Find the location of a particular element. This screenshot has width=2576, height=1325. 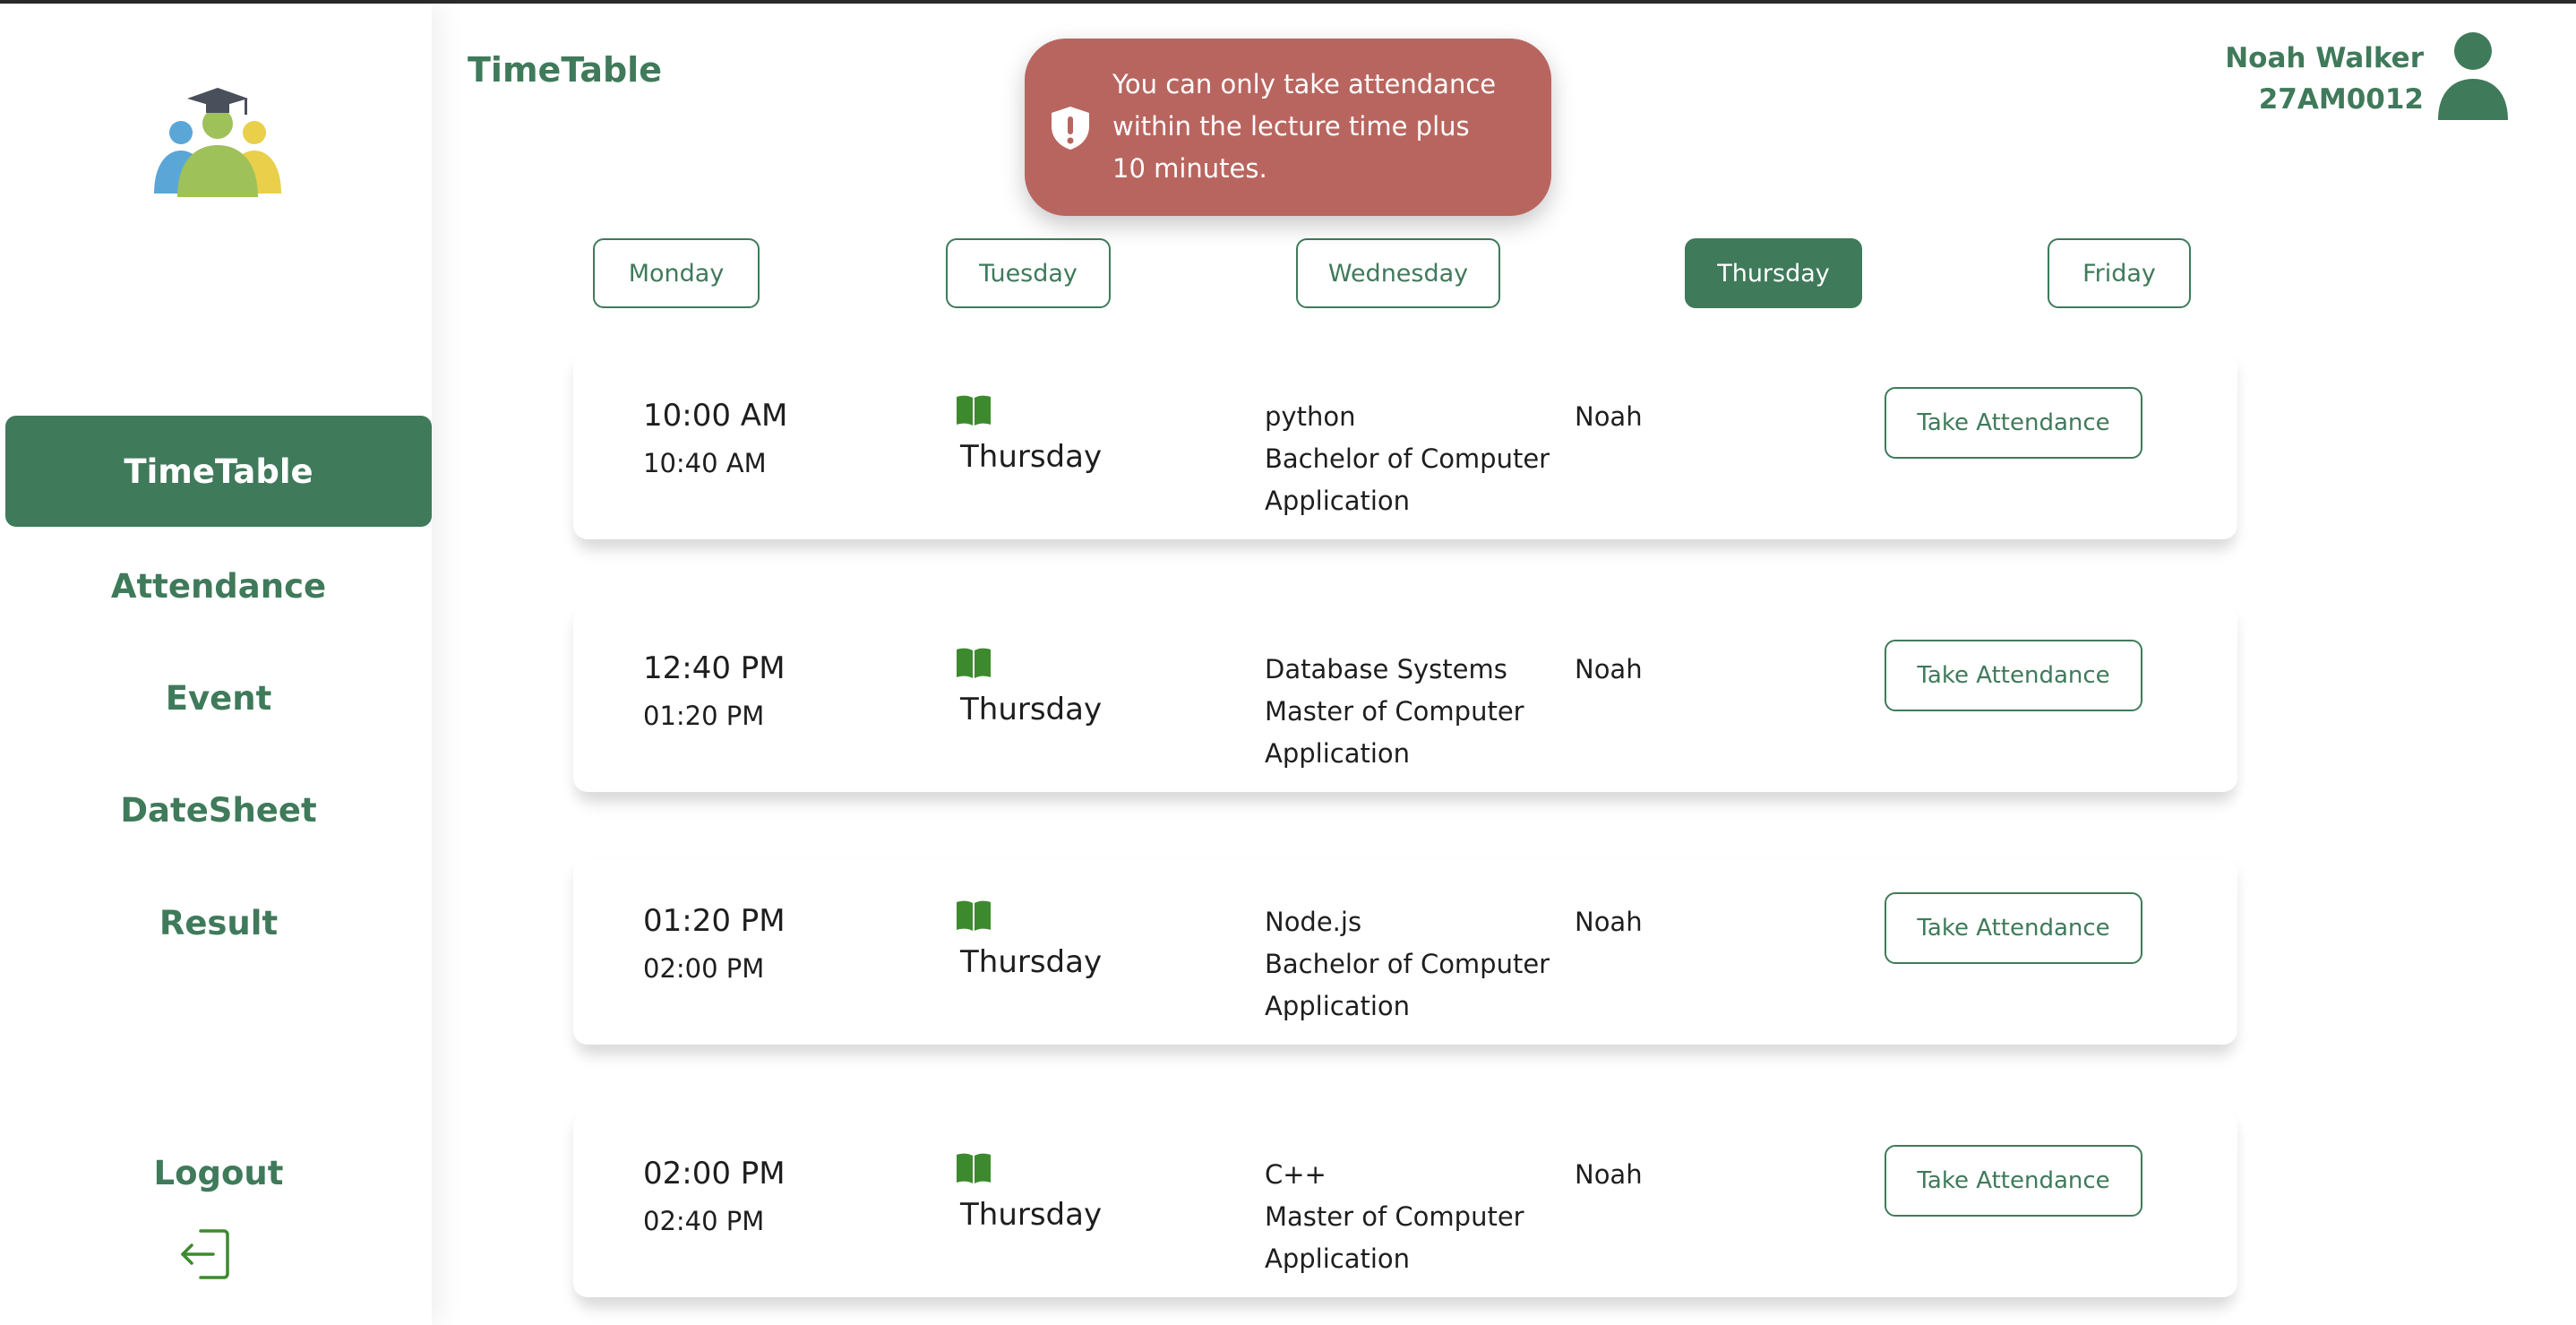

tab-monday: Monday is located at coordinates (676, 273).